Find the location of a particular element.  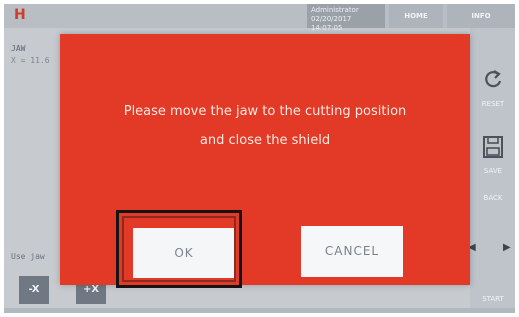

user-name: Administrator is located at coordinates (335, 10).